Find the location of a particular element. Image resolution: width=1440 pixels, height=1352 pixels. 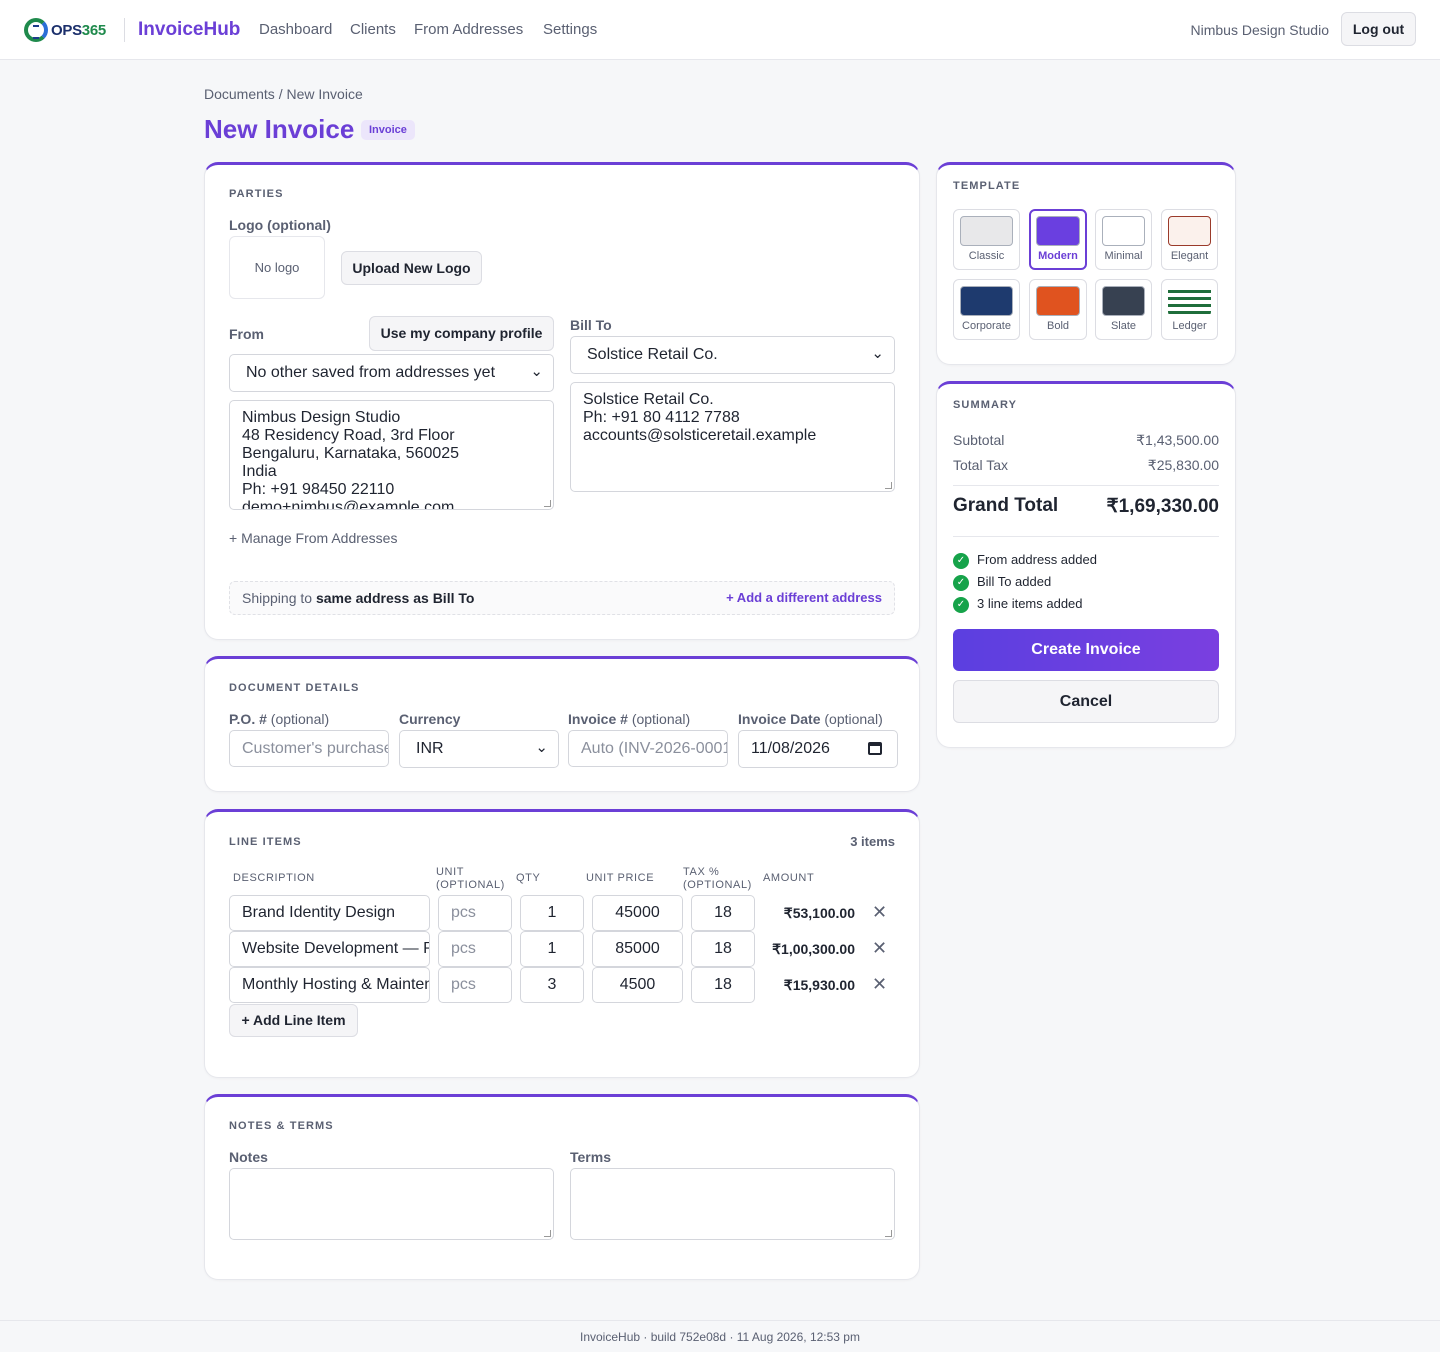

template-ledger: Ledger is located at coordinates (1189, 309).